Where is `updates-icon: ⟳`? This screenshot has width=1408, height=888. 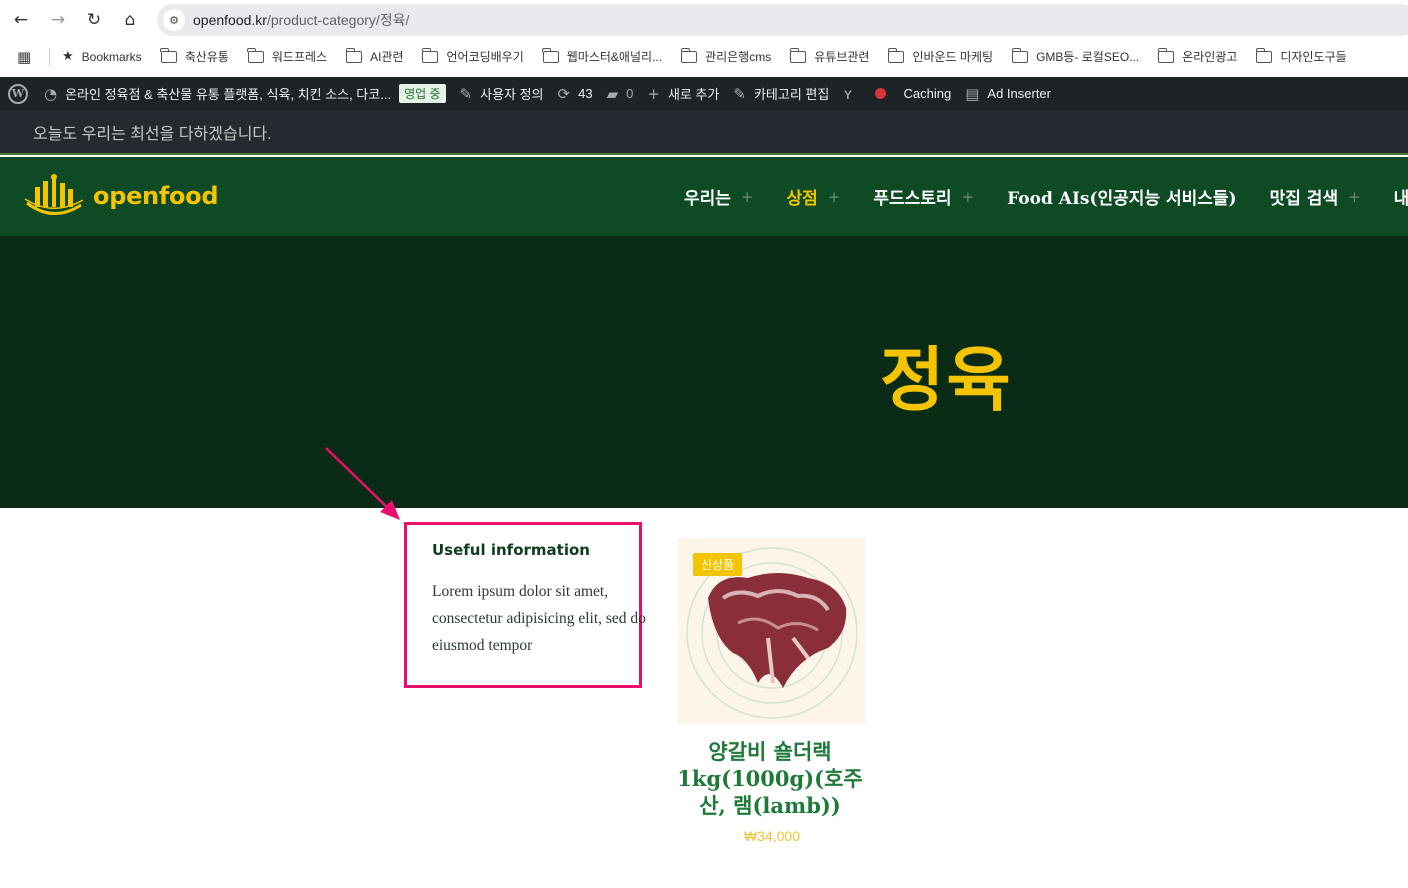 updates-icon: ⟳ is located at coordinates (564, 93).